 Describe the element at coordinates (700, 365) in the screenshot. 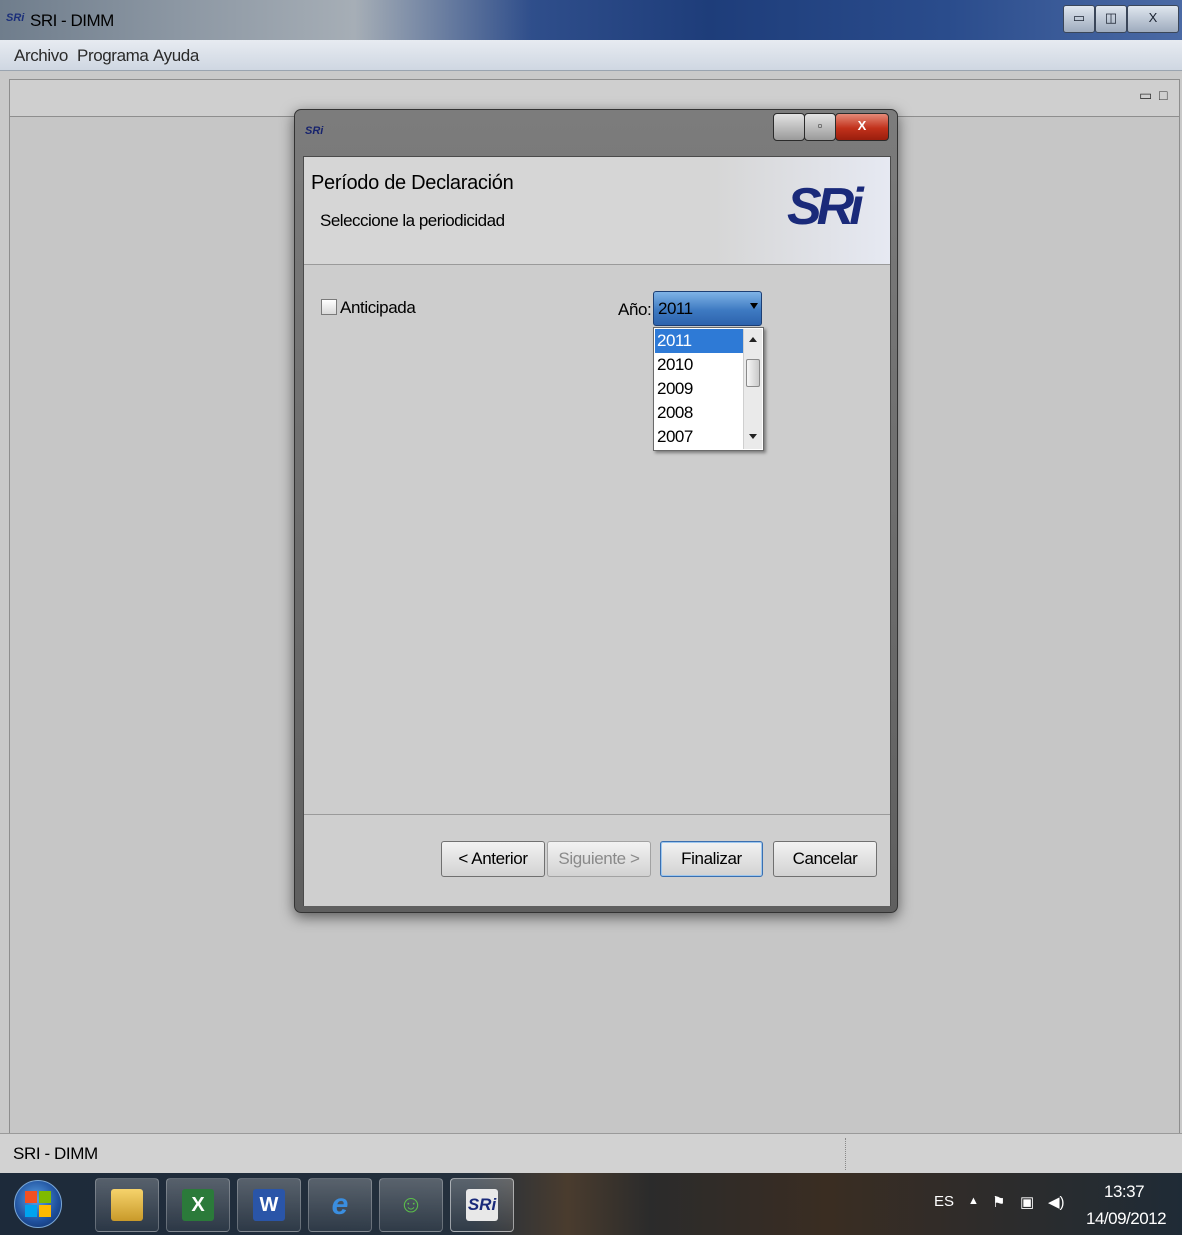

I see `year-option: 2010` at that location.